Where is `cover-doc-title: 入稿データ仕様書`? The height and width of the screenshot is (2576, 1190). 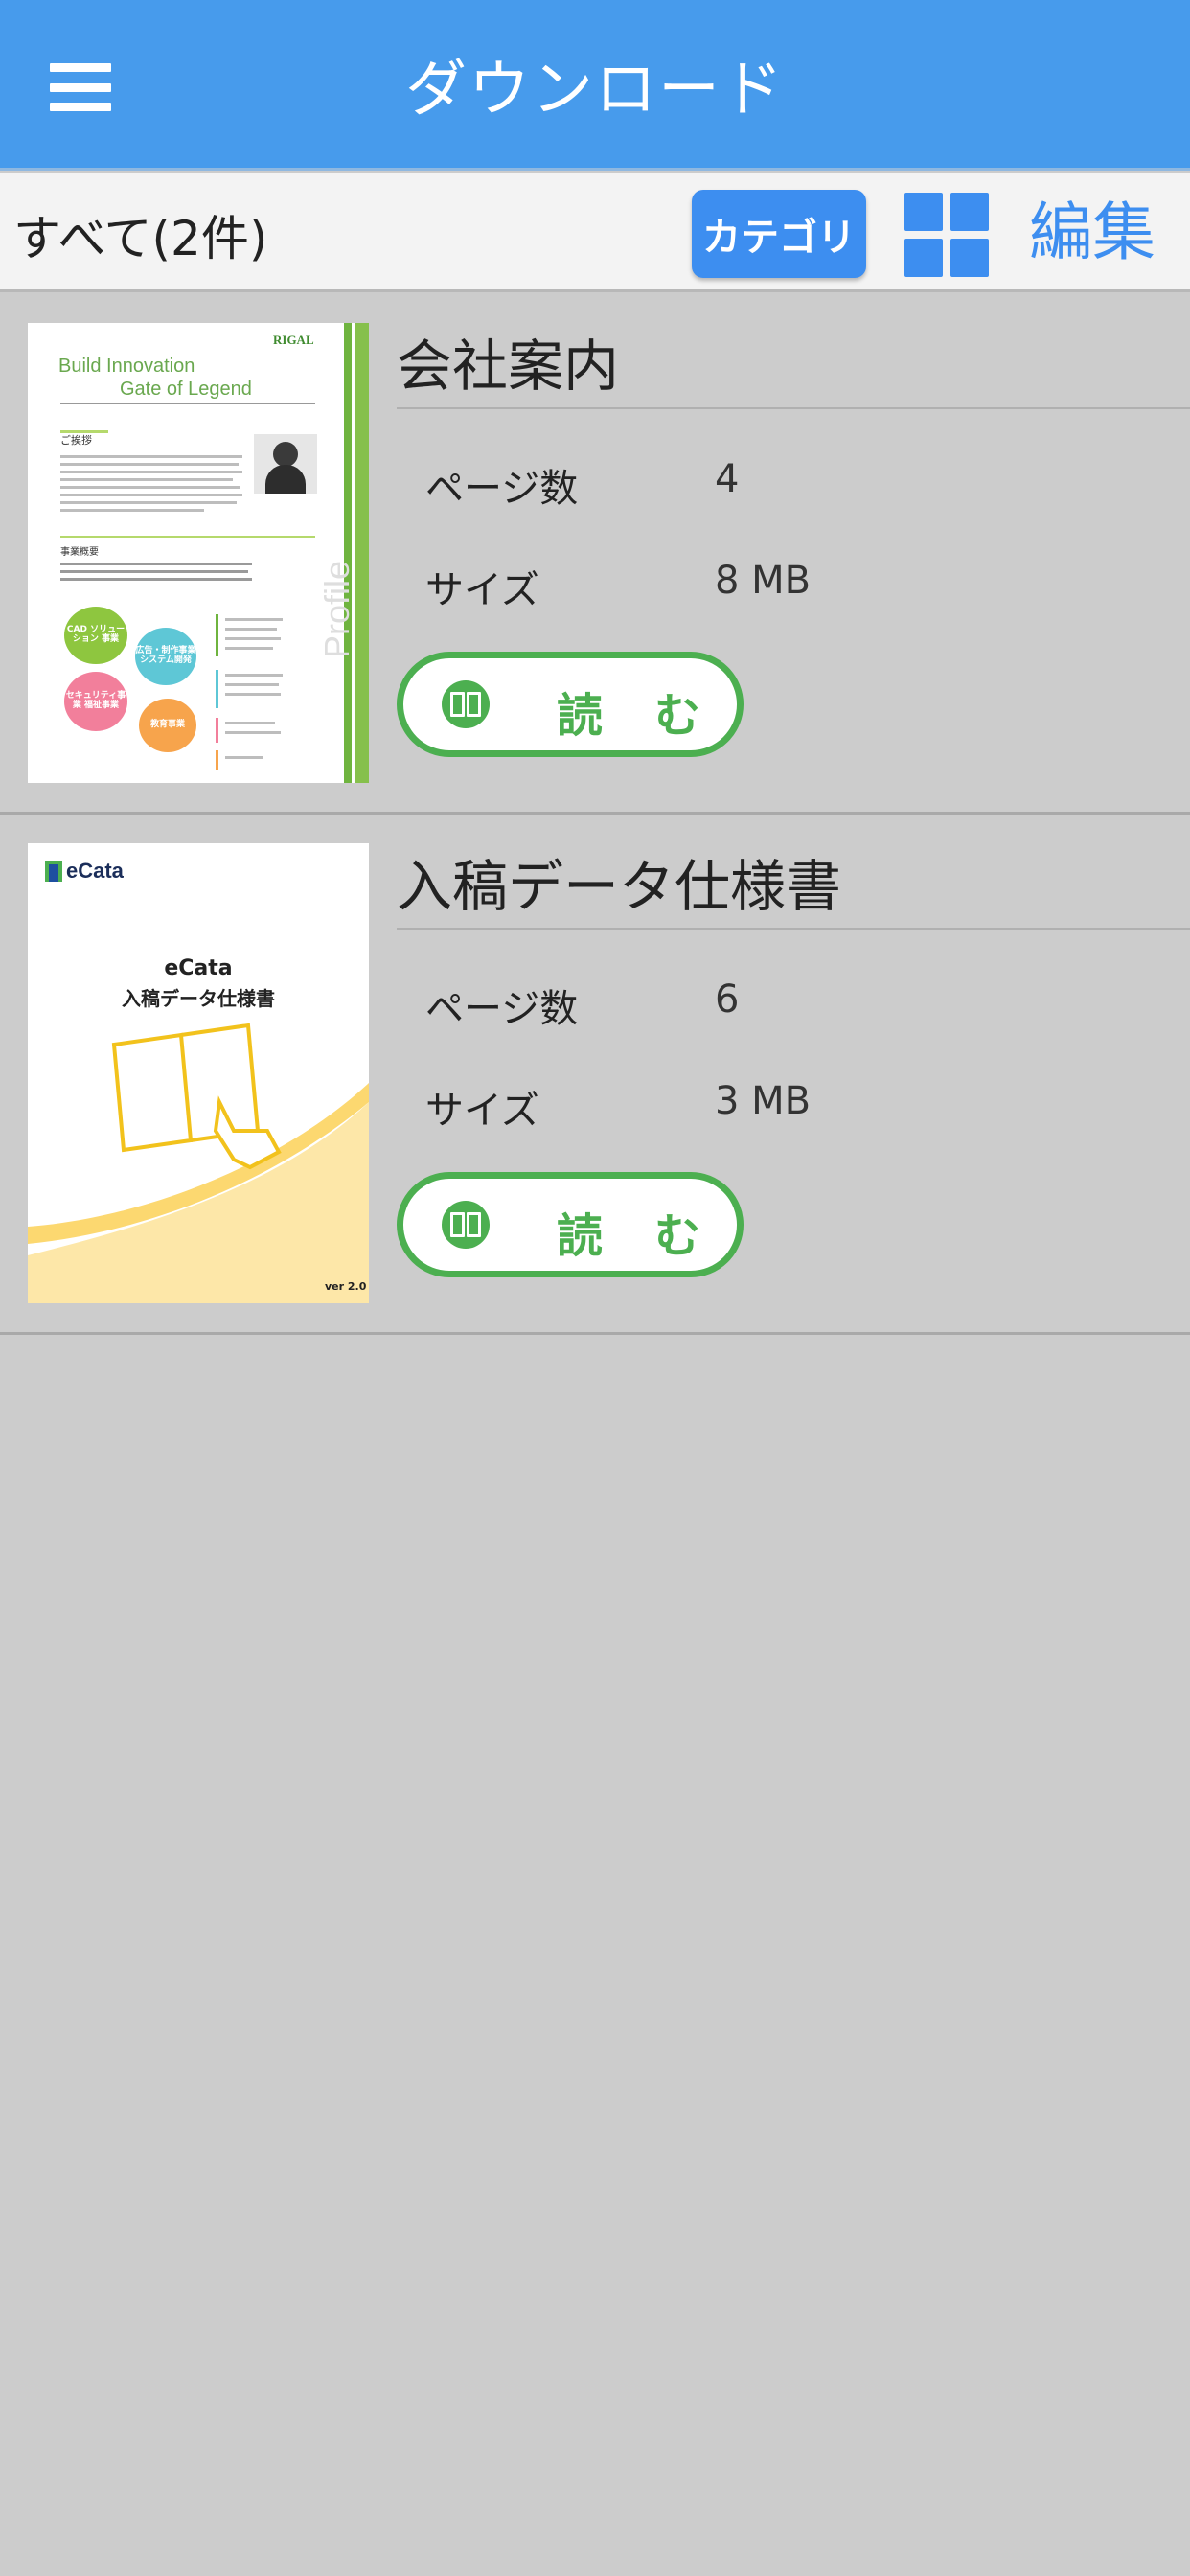
cover-doc-title: 入稿データ仕様書 is located at coordinates (199, 998).